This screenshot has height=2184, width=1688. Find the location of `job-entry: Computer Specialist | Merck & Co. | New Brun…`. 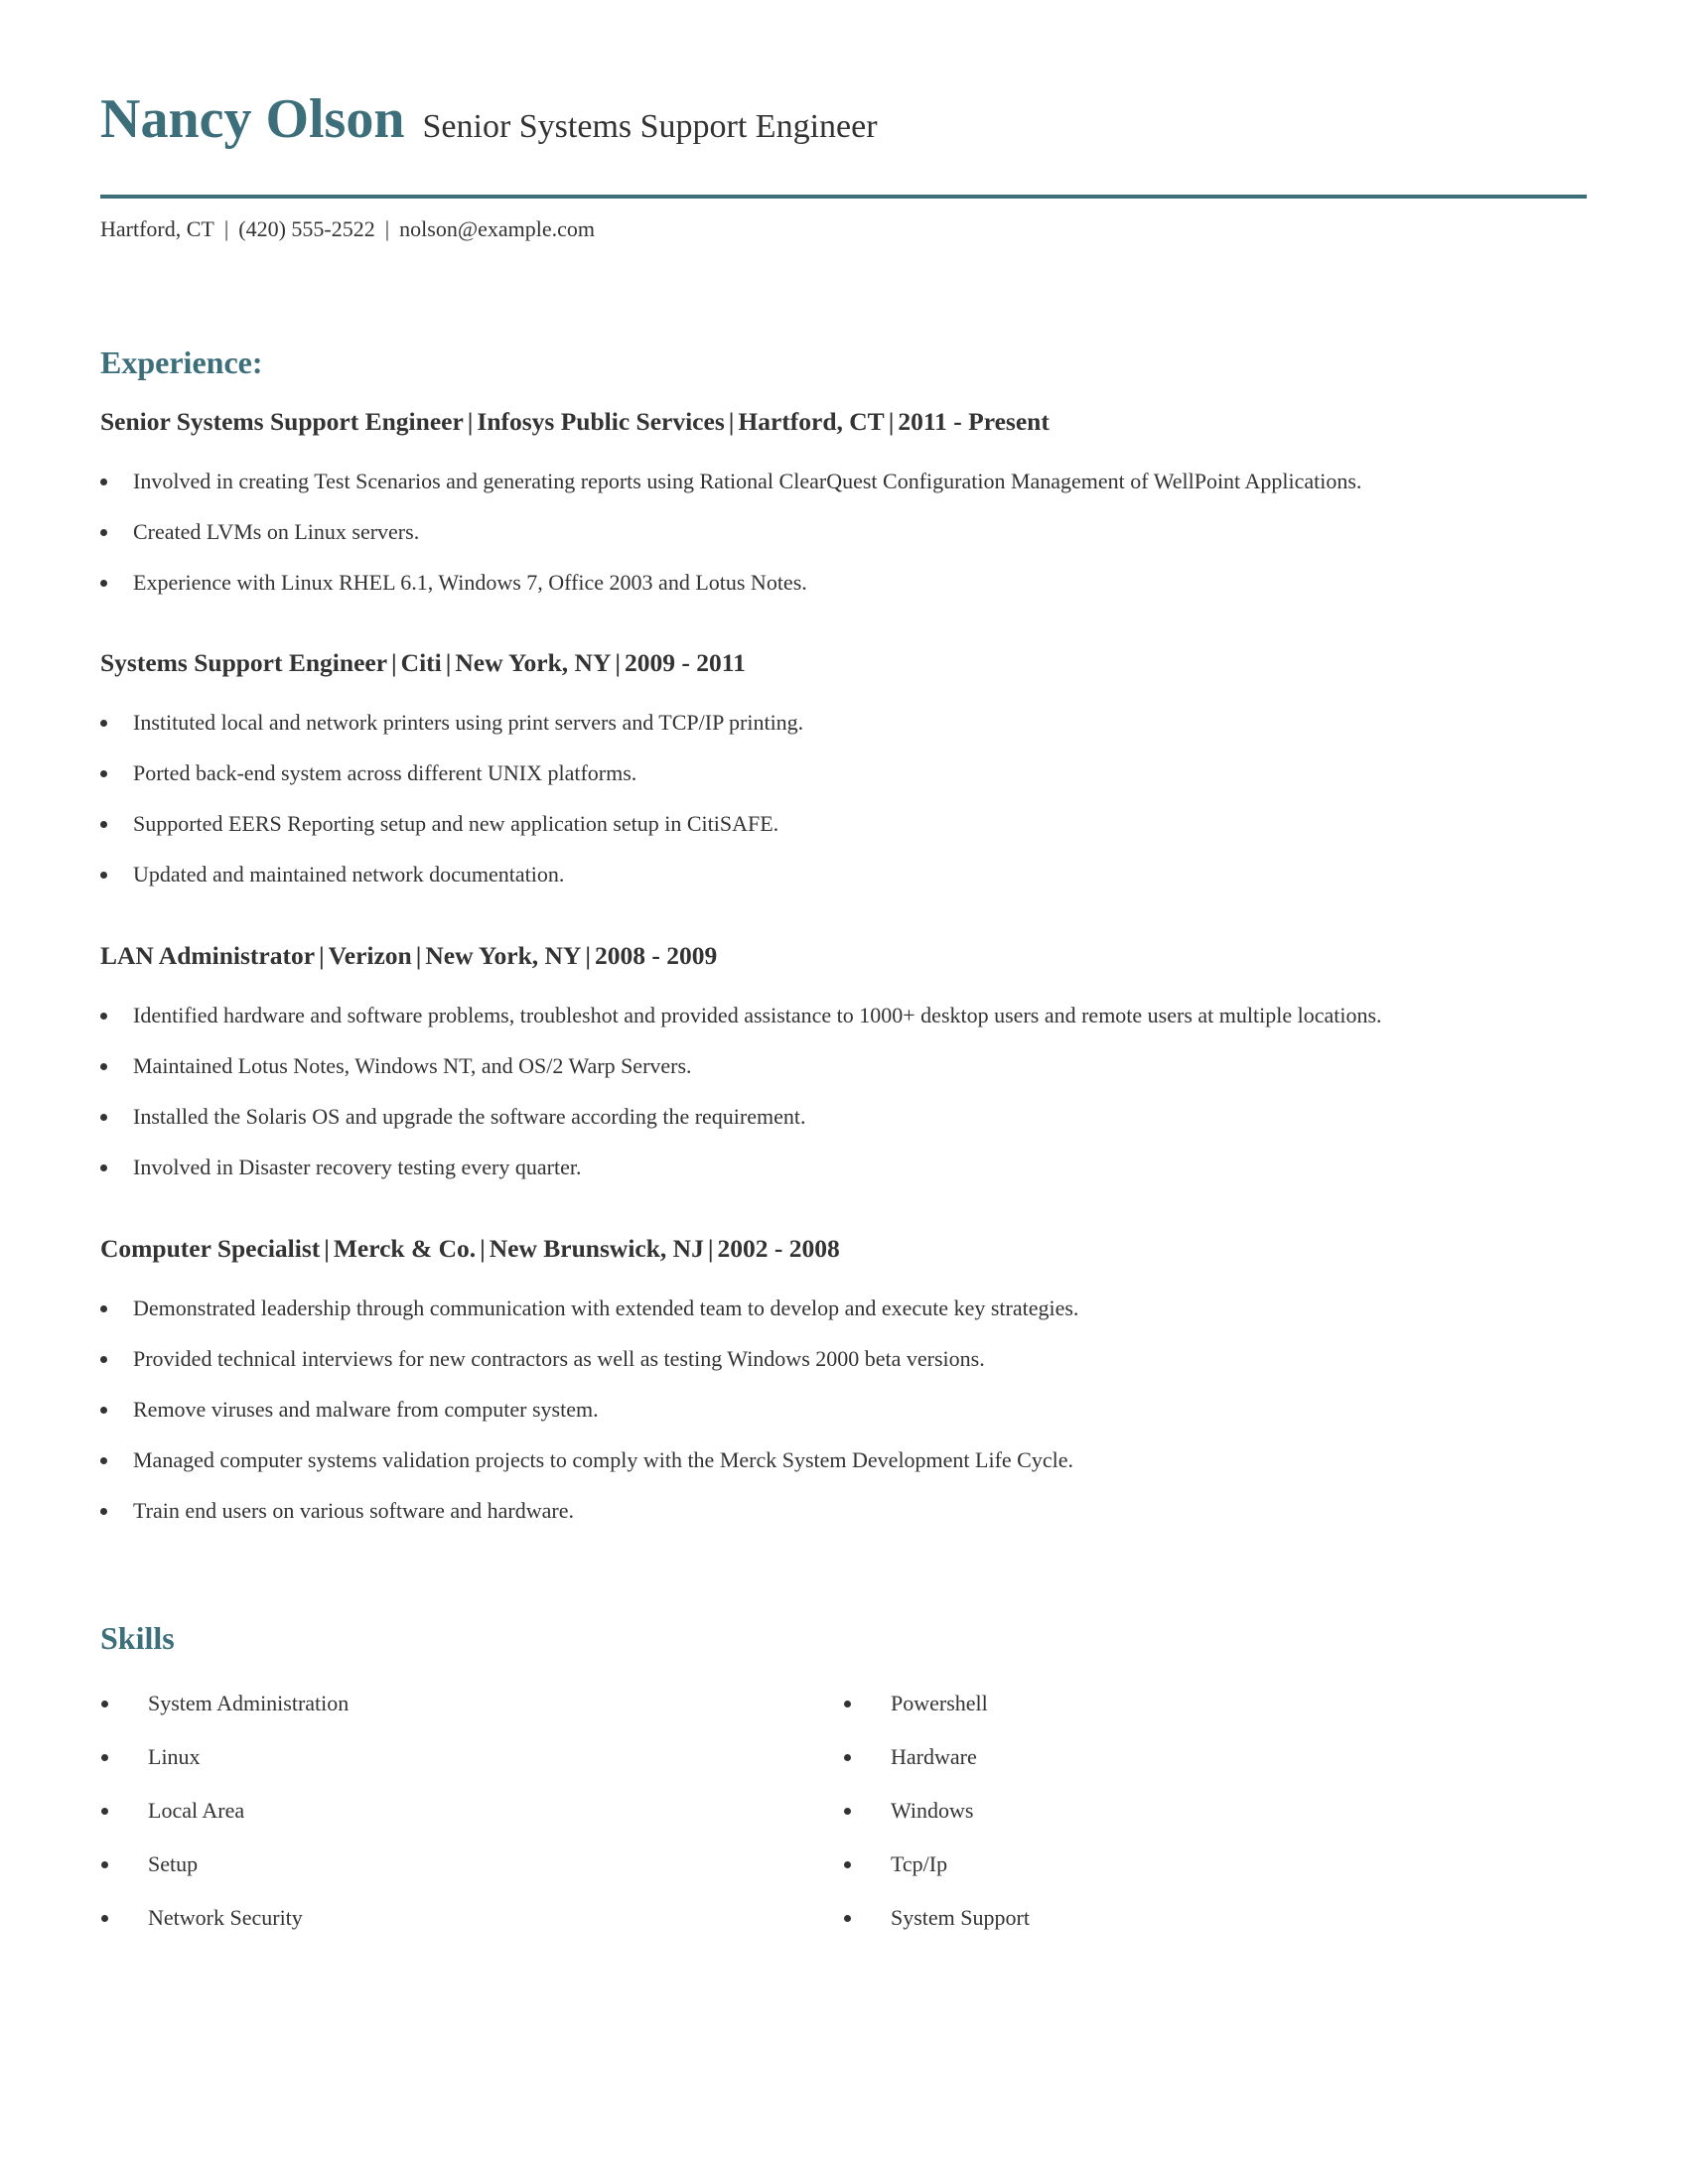

job-entry: Computer Specialist | Merck & Co. | New Brun… is located at coordinates (845, 1392).